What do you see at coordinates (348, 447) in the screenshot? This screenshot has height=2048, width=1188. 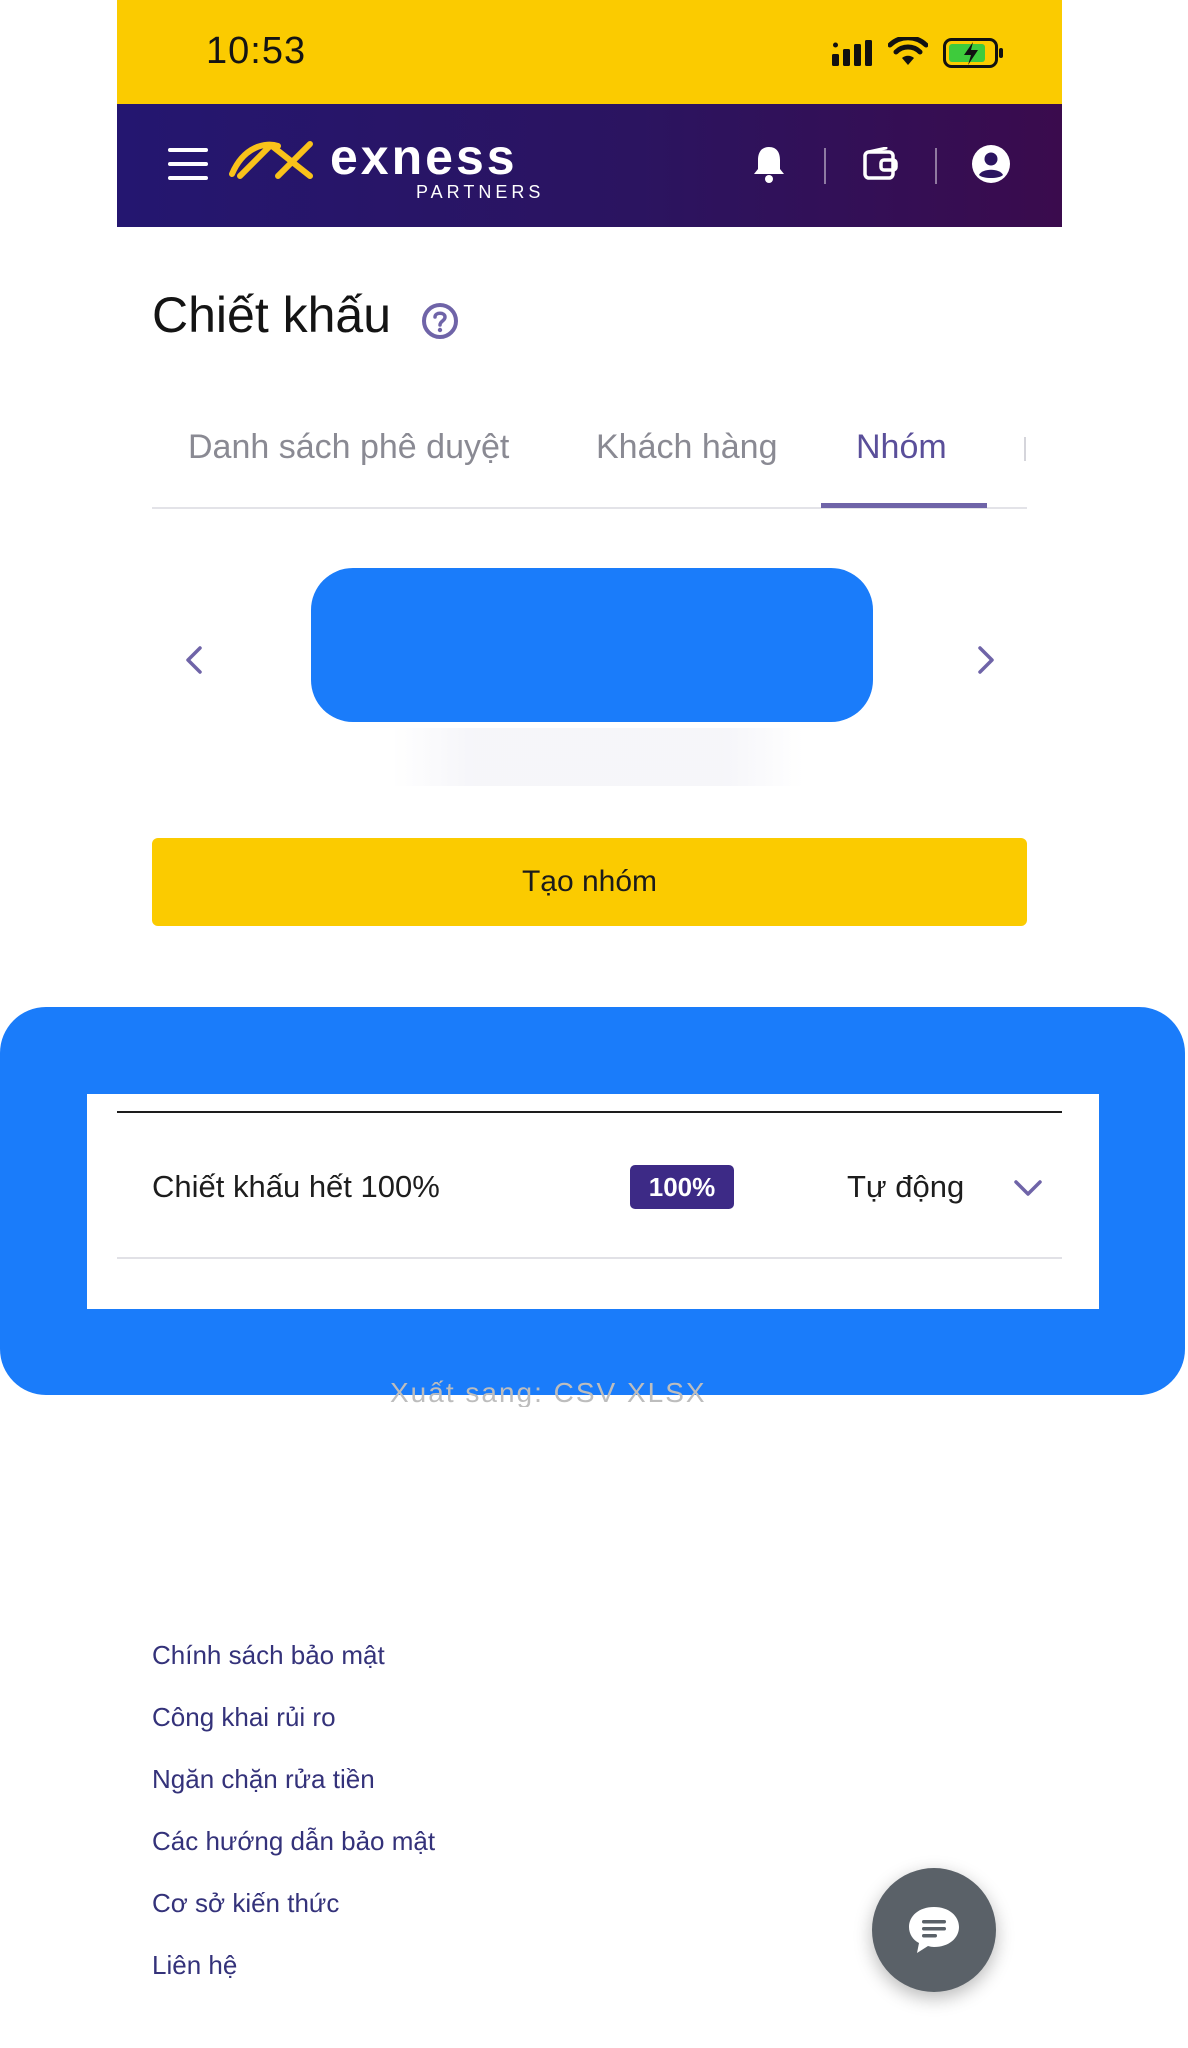 I see `tab-approval-list: Danh sách phê duyệt` at bounding box center [348, 447].